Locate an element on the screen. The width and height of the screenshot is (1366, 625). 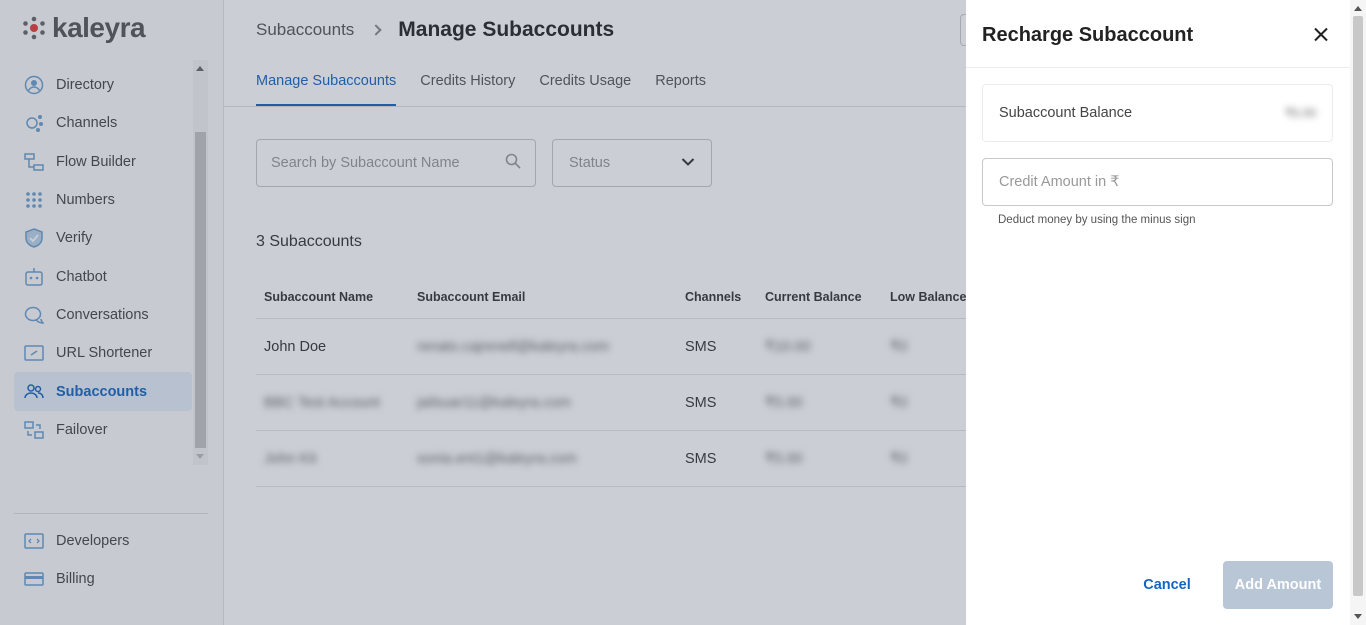
credit-amount-input is located at coordinates (1157, 182).